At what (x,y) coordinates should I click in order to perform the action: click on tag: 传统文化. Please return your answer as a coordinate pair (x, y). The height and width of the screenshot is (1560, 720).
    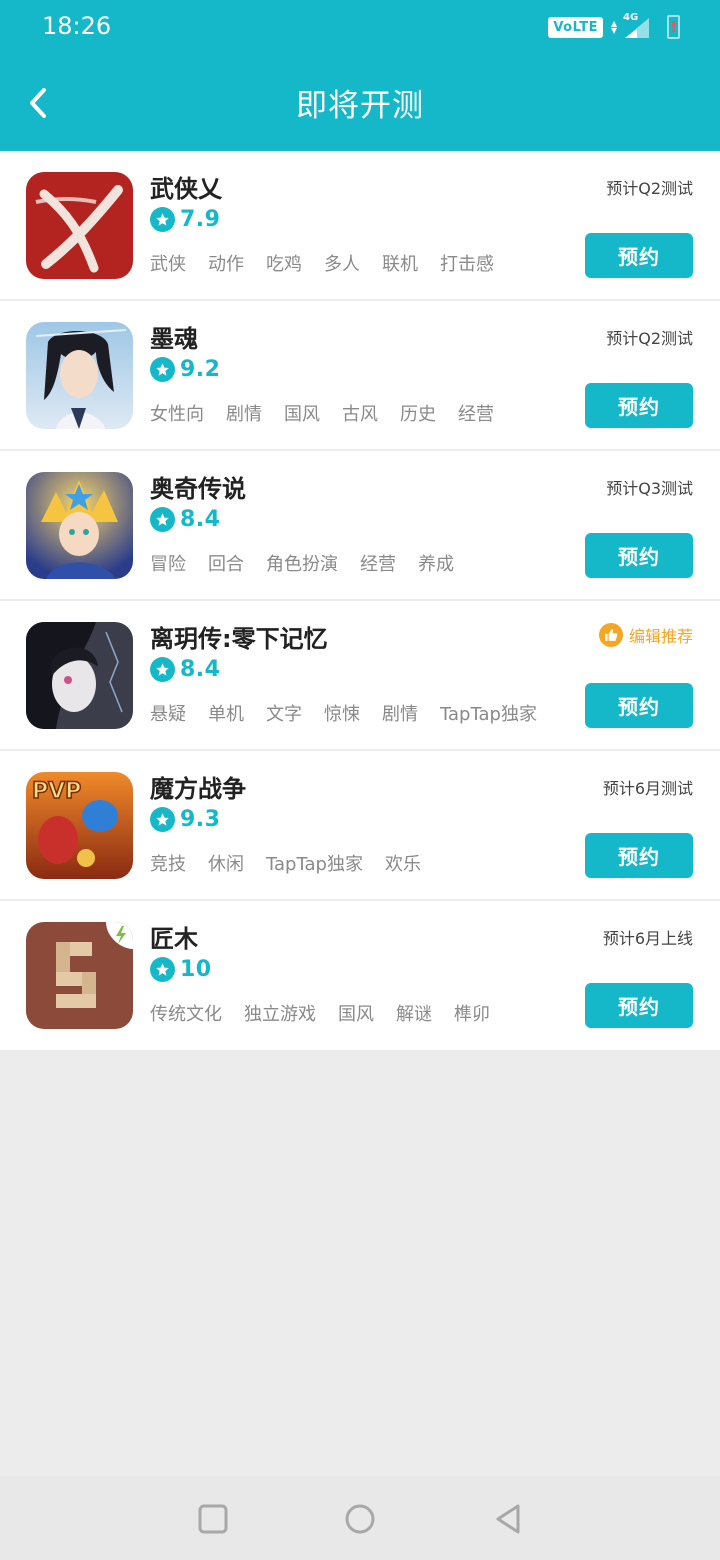
    Looking at the image, I should click on (186, 1013).